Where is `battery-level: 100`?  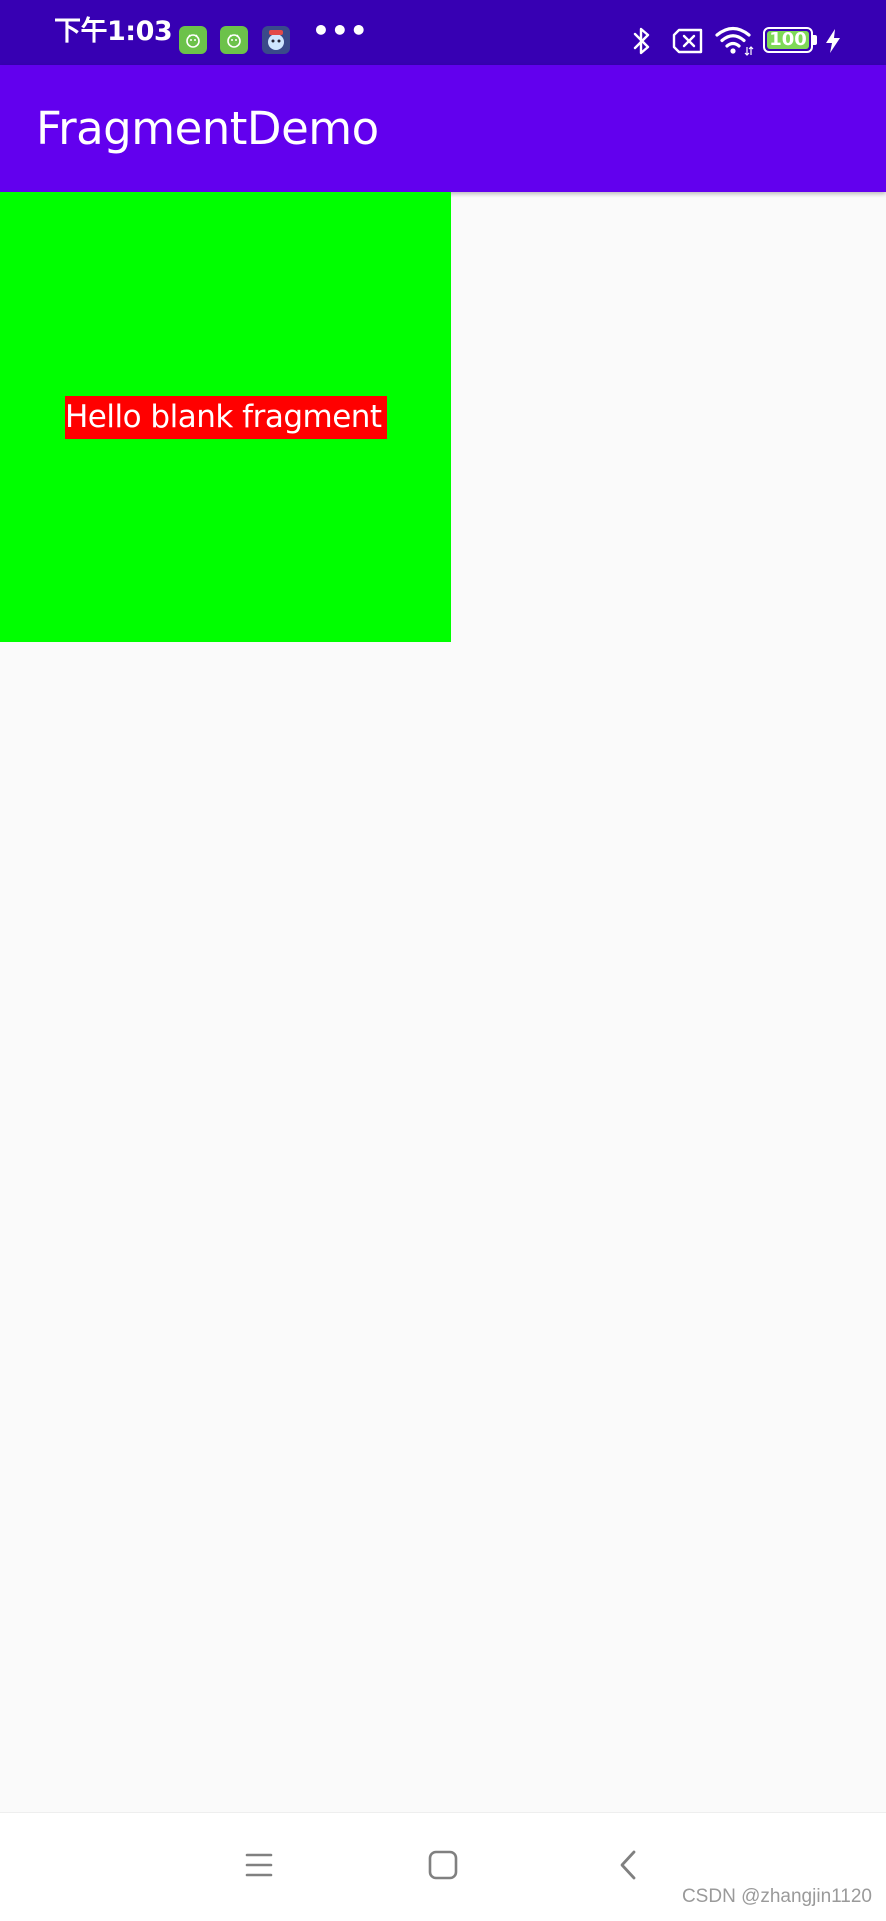
battery-level: 100 is located at coordinates (788, 39).